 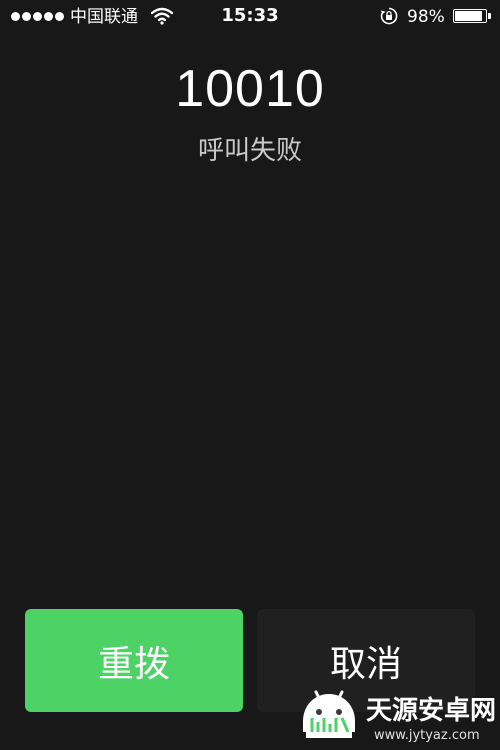 What do you see at coordinates (431, 711) in the screenshot?
I see `watermark-name: 天源安卓网` at bounding box center [431, 711].